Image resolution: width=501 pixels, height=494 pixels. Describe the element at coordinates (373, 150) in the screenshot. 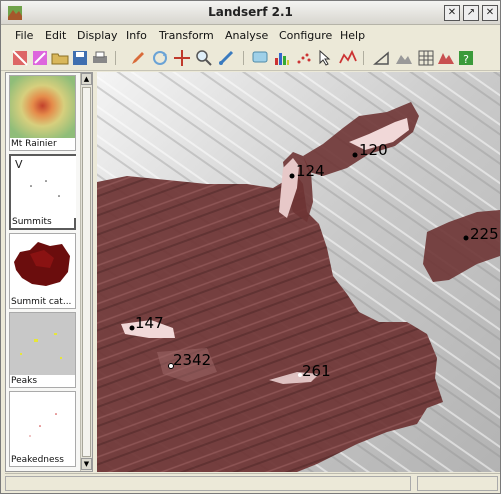

I see `summit-label-120: 120` at that location.